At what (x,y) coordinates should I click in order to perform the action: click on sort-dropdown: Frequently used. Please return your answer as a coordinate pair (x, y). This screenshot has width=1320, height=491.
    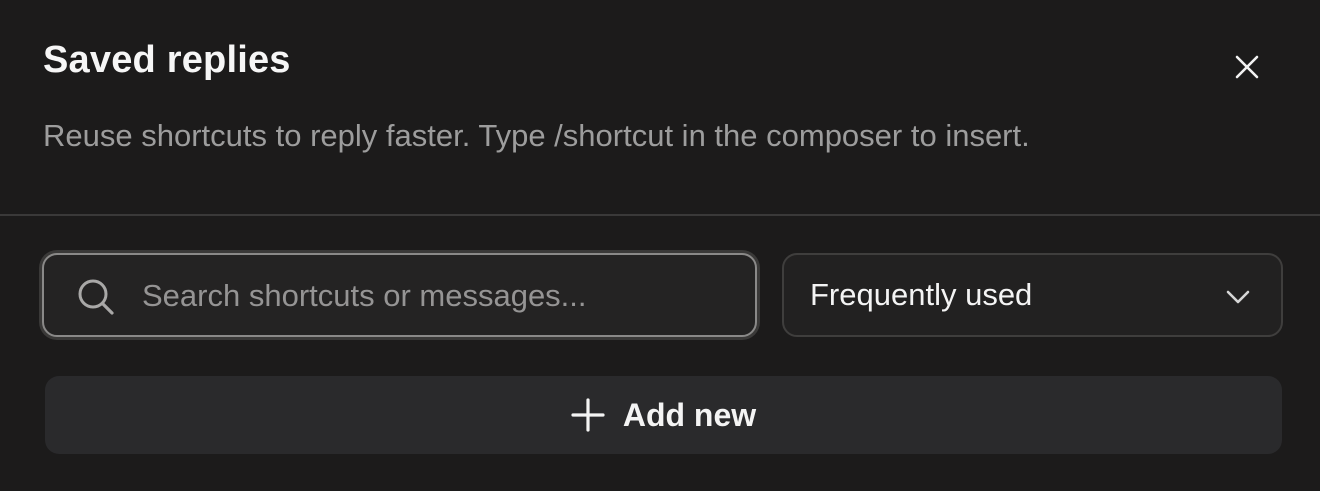
    Looking at the image, I should click on (1032, 295).